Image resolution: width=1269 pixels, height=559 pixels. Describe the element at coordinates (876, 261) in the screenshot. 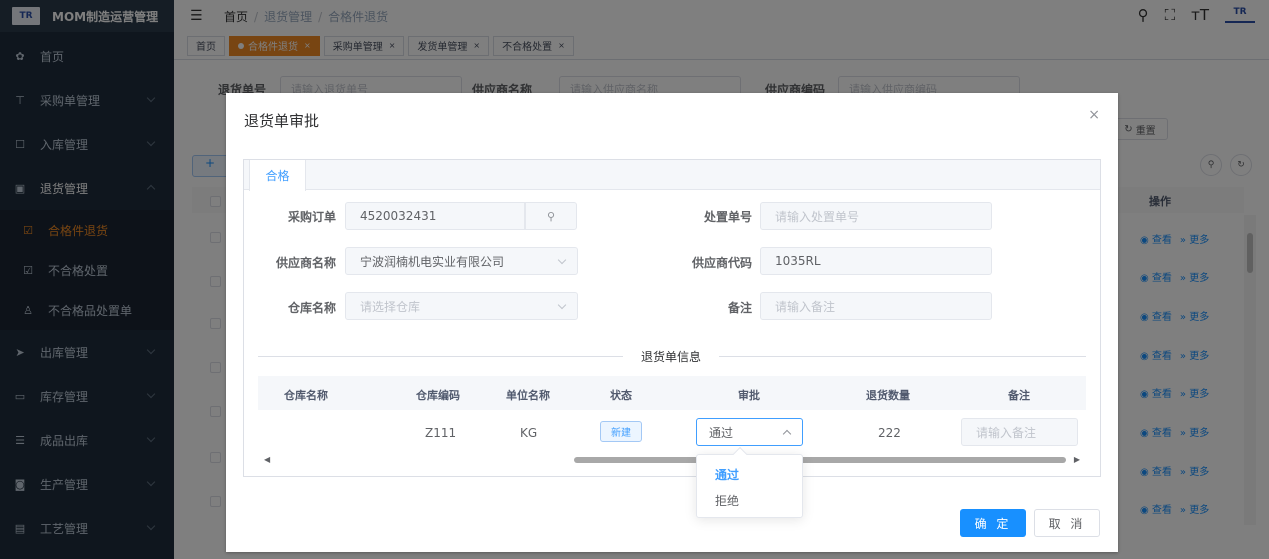

I see `supplier-code-input: 1035RL` at that location.